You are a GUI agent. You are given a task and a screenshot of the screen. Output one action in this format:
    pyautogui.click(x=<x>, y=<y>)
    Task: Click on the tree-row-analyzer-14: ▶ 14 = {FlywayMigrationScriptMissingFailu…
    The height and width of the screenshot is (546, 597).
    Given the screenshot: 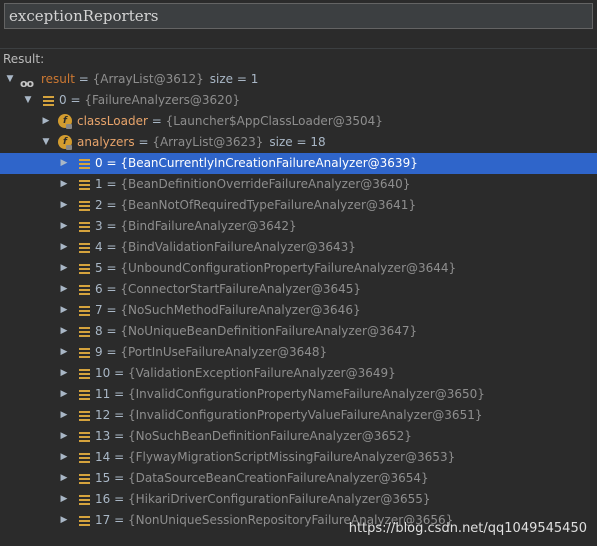 What is the action you would take?
    pyautogui.click(x=298, y=457)
    